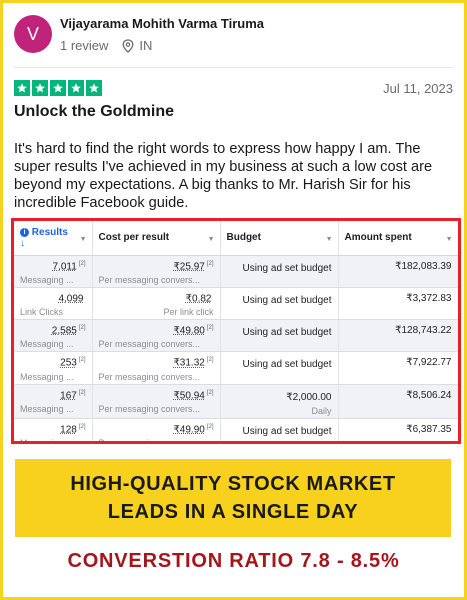 This screenshot has height=600, width=467. I want to click on star-rating, so click(58, 88).